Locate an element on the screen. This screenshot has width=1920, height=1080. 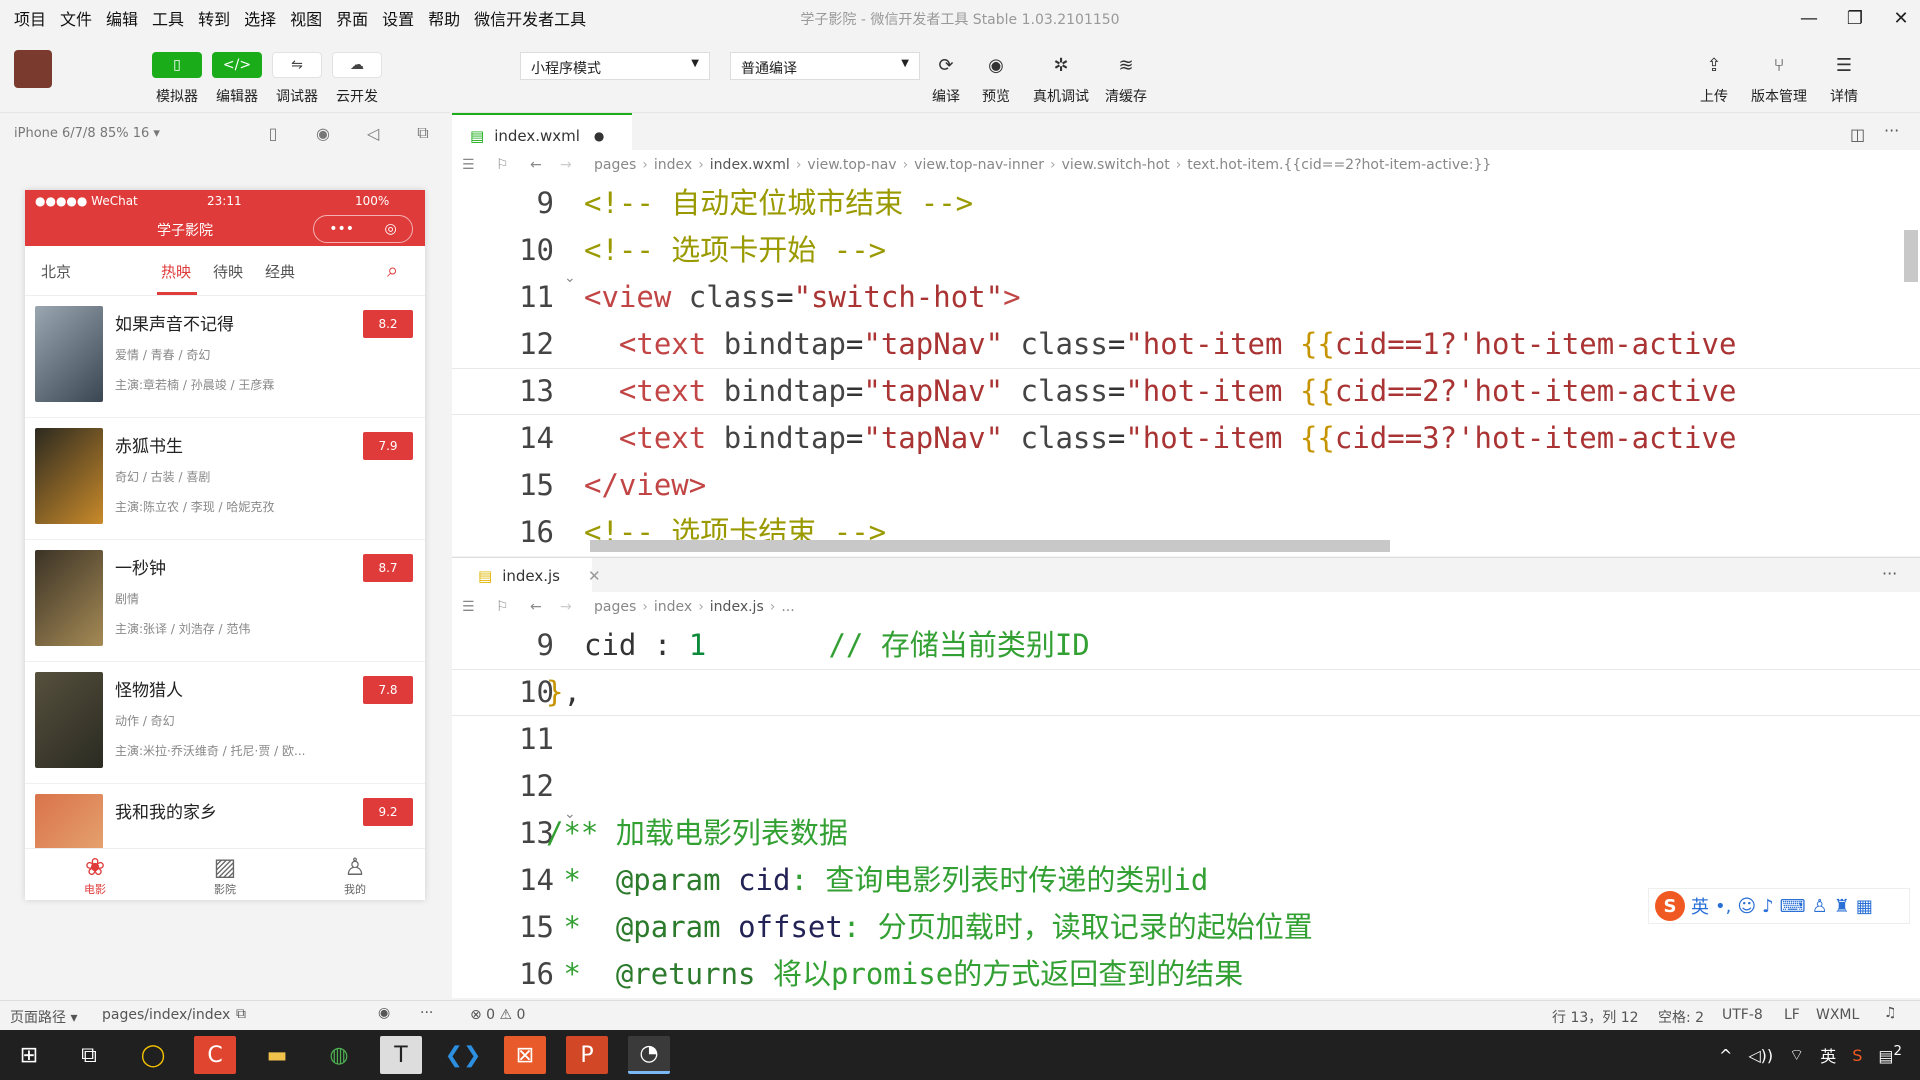
chrome-icon: ◍ is located at coordinates (339, 1055).